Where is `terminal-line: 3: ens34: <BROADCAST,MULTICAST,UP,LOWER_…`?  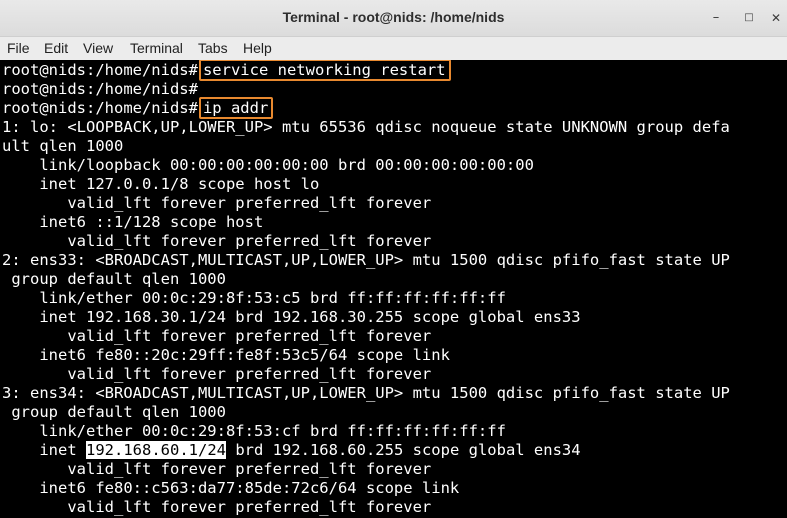
terminal-line: 3: ens34: <BROADCAST,MULTICAST,UP,LOWER_… is located at coordinates (366, 393).